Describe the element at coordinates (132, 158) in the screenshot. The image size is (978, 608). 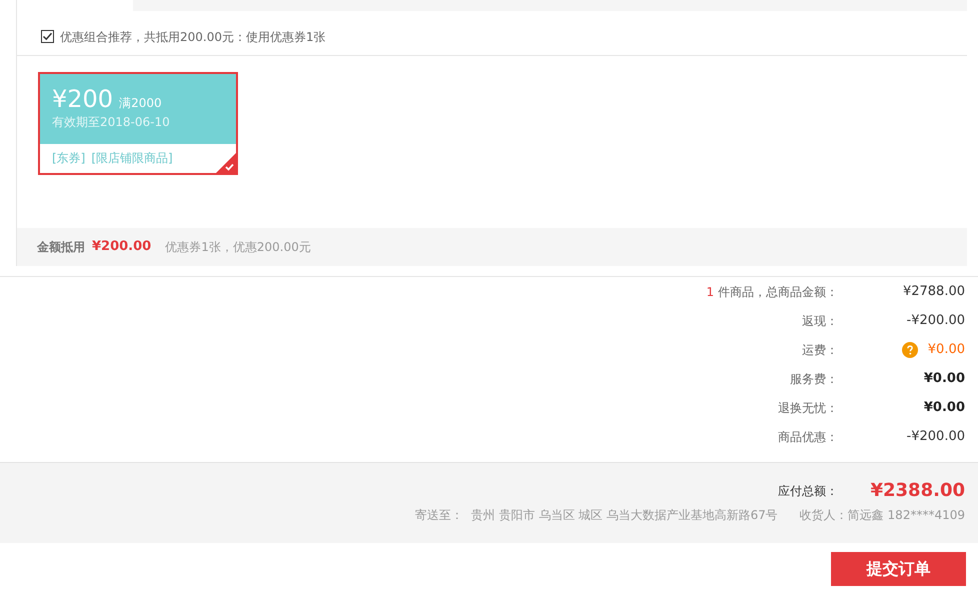
I see `coupon-tag: [限店铺限商品]` at that location.